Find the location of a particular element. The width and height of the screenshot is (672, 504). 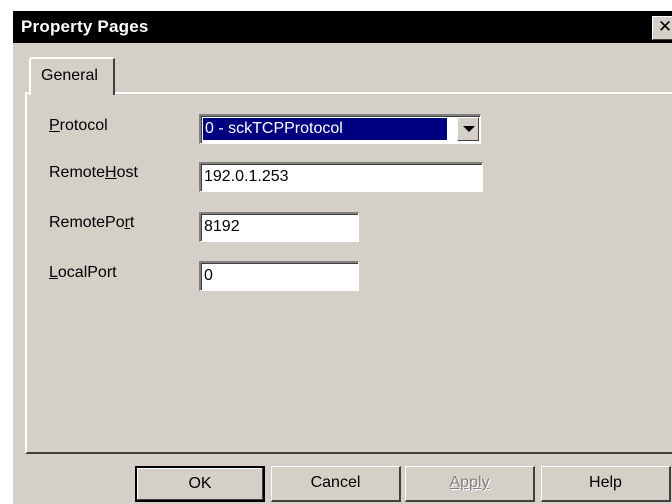

remote-host-label: RemoteHost is located at coordinates (93, 172).